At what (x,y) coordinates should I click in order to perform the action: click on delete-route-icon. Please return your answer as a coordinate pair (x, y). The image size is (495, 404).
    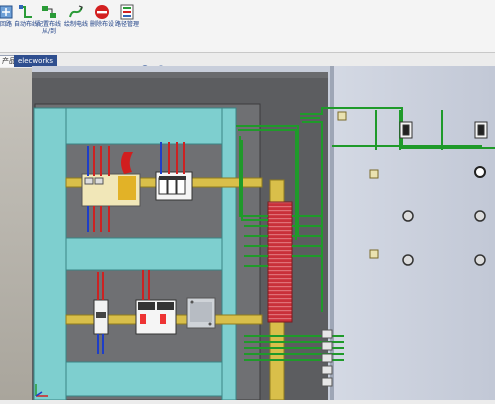
    Looking at the image, I should click on (102, 12).